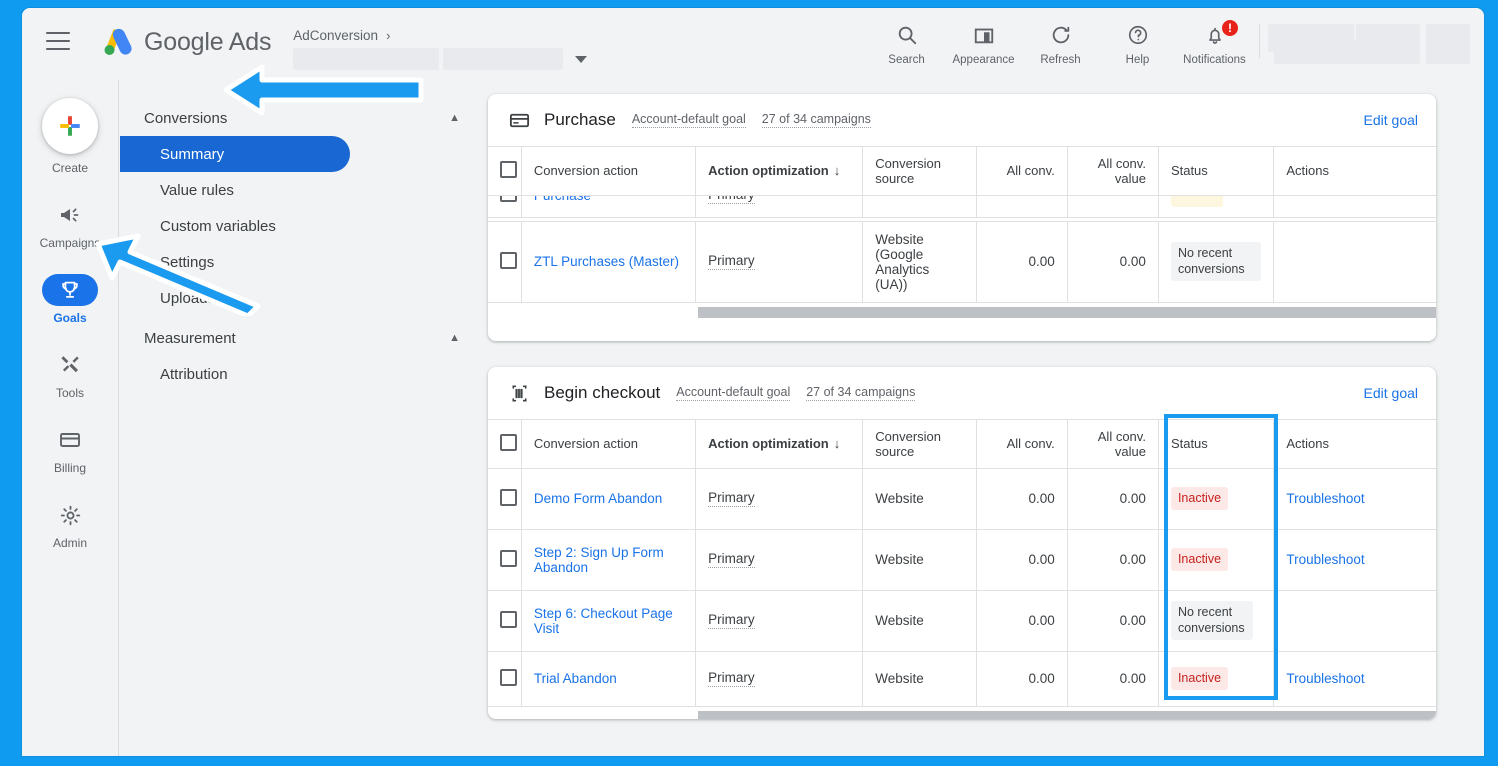  I want to click on cell-all-conv: 0.00, so click(1022, 621).